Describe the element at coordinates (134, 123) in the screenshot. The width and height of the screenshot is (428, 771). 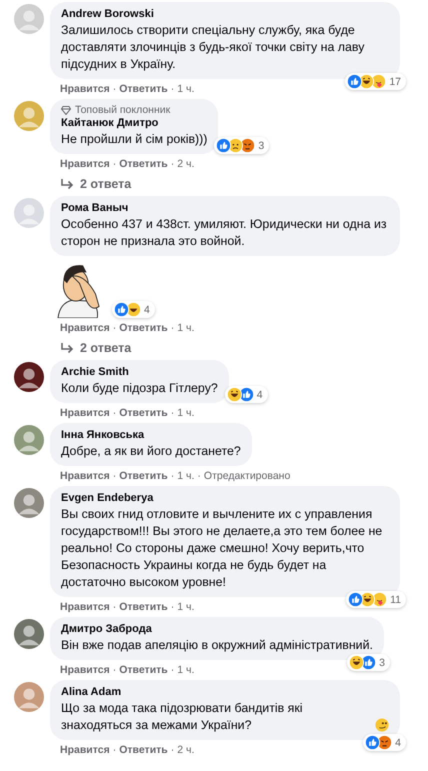
I see `author-name: Кайтанюк Дмитро` at that location.